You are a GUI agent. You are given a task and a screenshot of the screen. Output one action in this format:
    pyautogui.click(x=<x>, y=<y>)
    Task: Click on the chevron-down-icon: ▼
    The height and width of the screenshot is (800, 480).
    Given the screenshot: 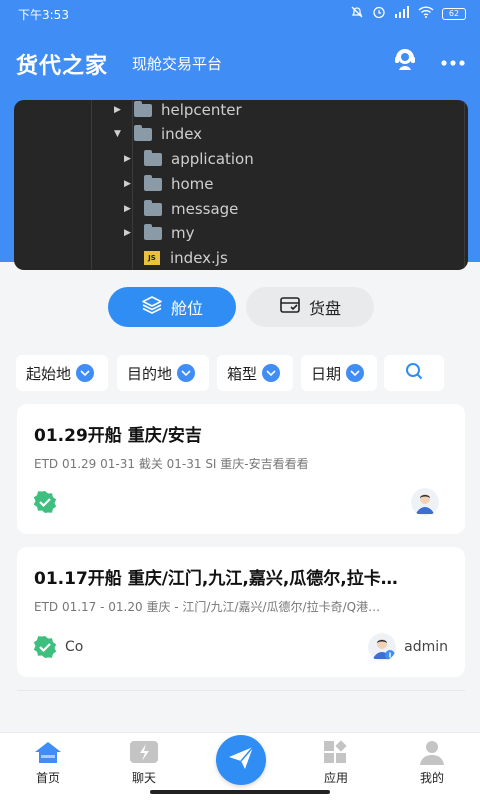 What is the action you would take?
    pyautogui.click(x=117, y=134)
    